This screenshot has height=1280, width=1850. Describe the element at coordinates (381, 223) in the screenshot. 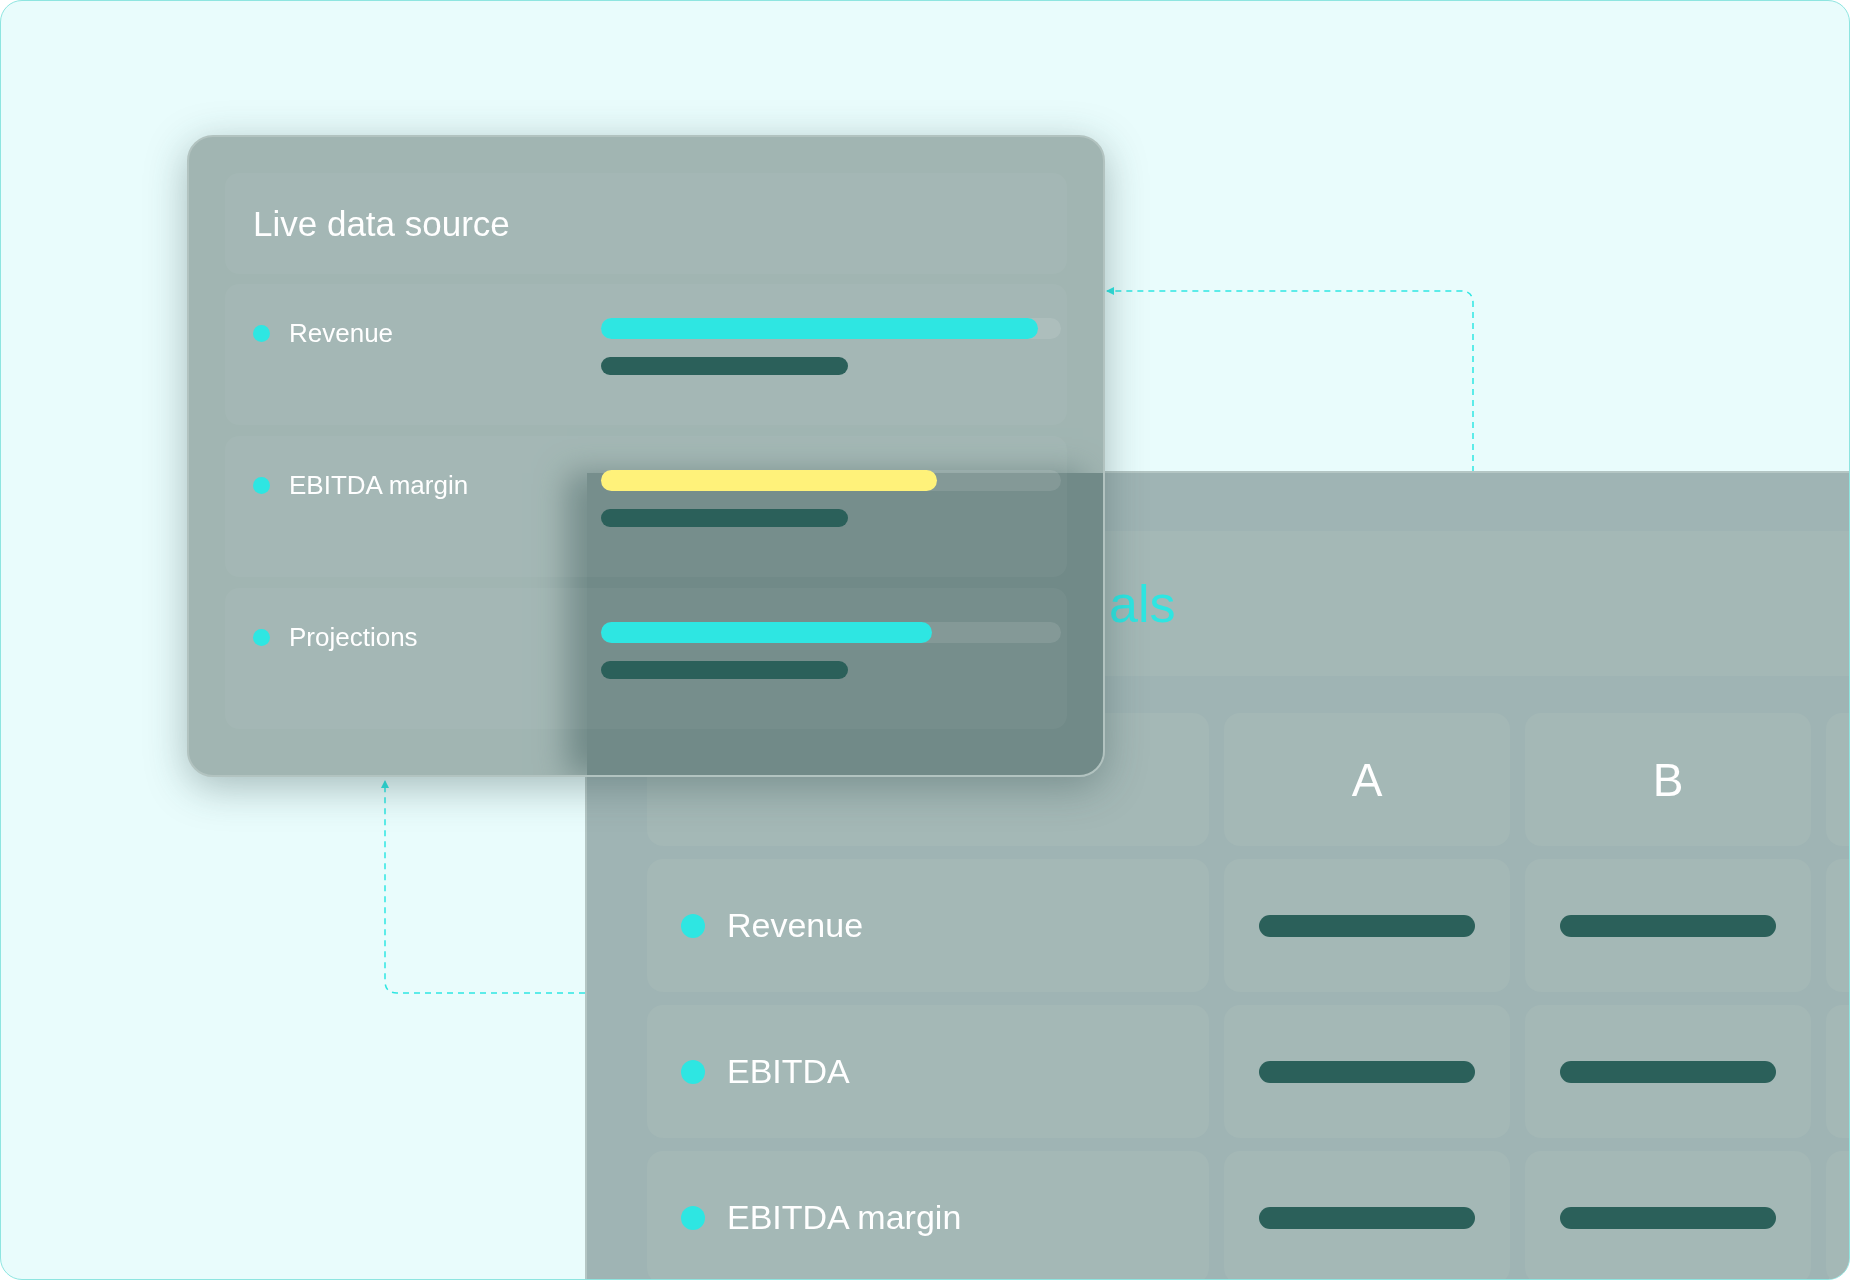

I see `card-title: Live data source` at that location.